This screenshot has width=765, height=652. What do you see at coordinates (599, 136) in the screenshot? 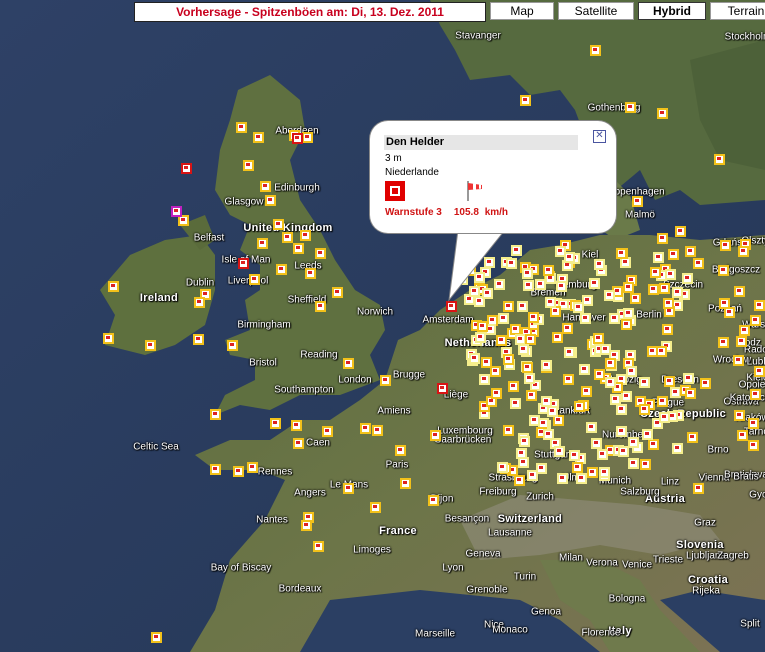
I see `popup-close-icon: ✕` at bounding box center [599, 136].